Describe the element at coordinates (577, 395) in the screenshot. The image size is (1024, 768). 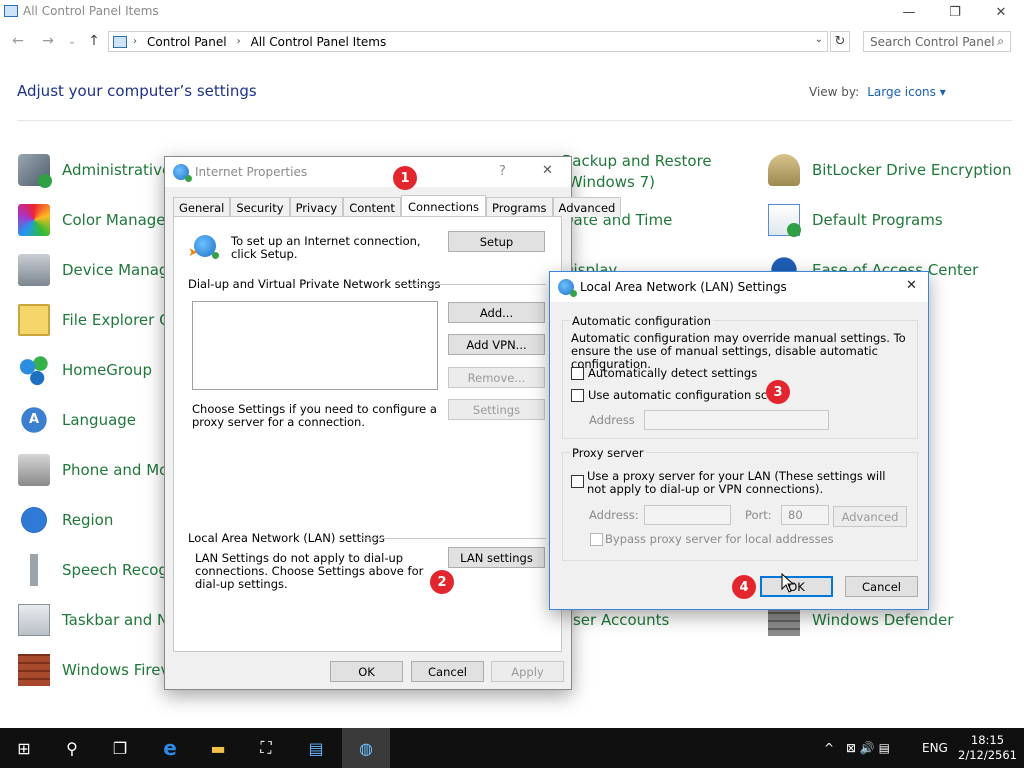
I see `auto-script-checkbox` at that location.